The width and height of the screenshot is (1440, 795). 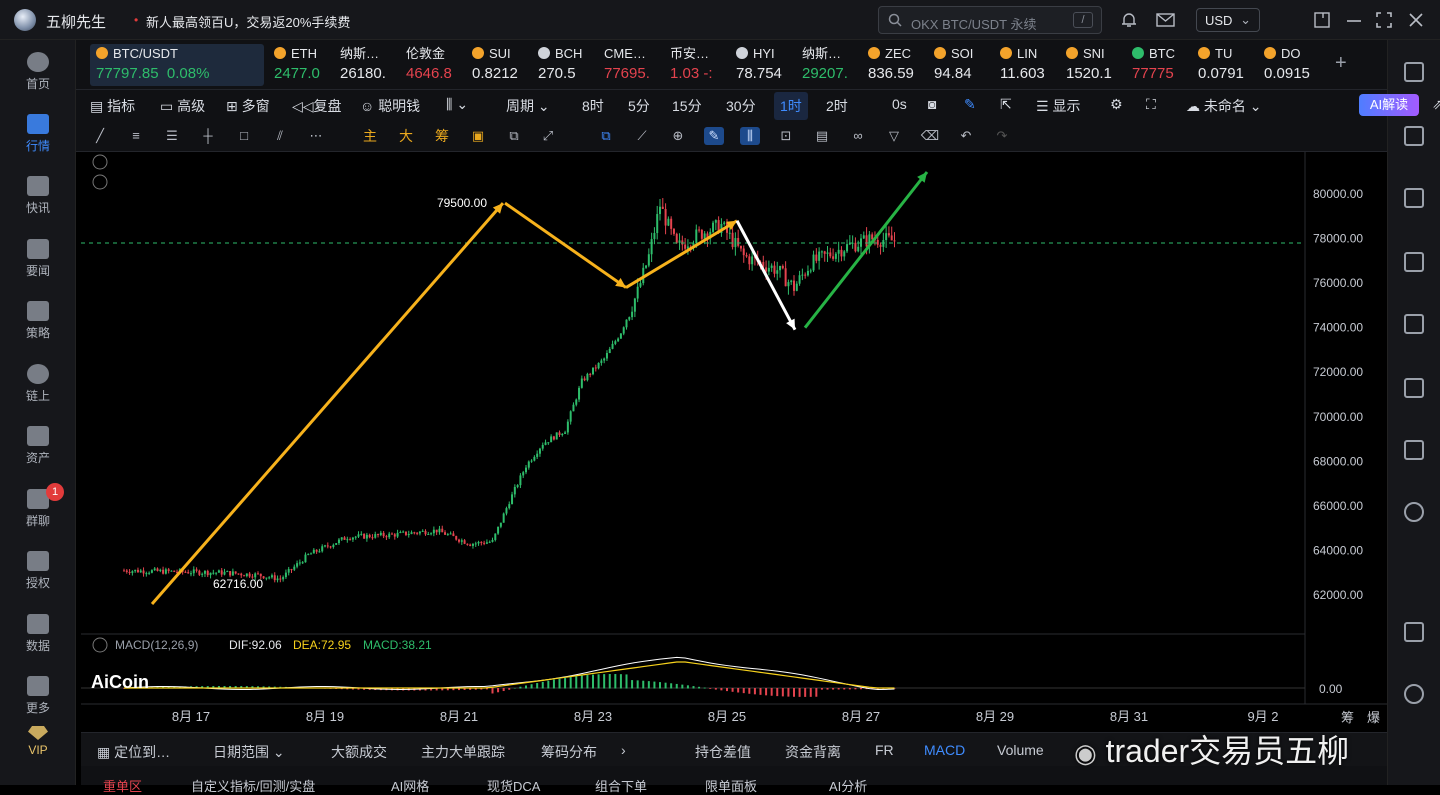 I want to click on layout-name-button: ☁ 未命名 ⌄, so click(x=1224, y=106).